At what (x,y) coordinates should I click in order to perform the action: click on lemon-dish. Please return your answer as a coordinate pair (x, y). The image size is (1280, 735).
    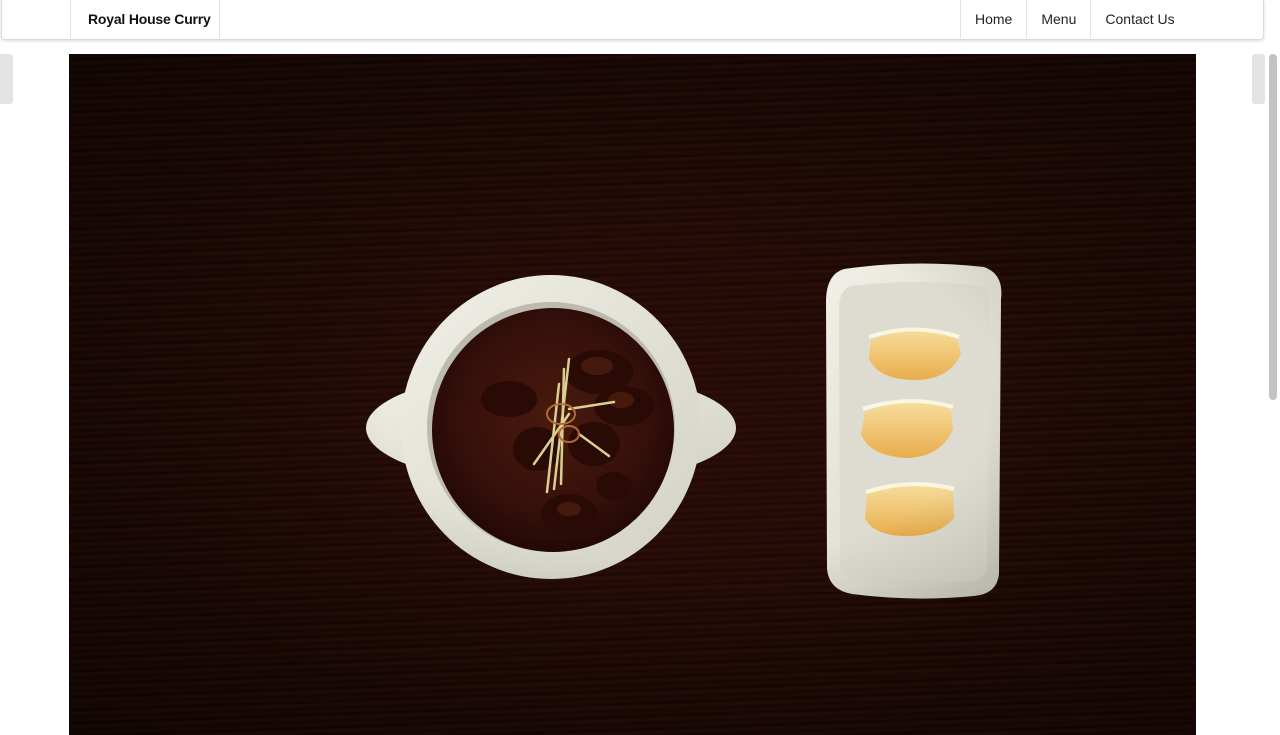
    Looking at the image, I should click on (914, 431).